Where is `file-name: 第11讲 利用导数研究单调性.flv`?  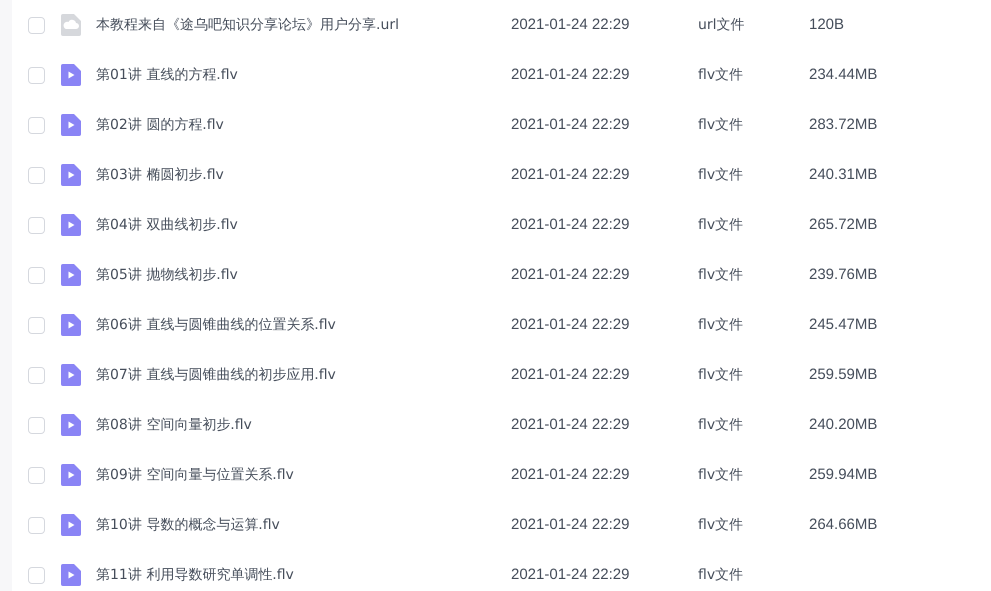 file-name: 第11讲 利用导数研究单调性.flv is located at coordinates (303, 575).